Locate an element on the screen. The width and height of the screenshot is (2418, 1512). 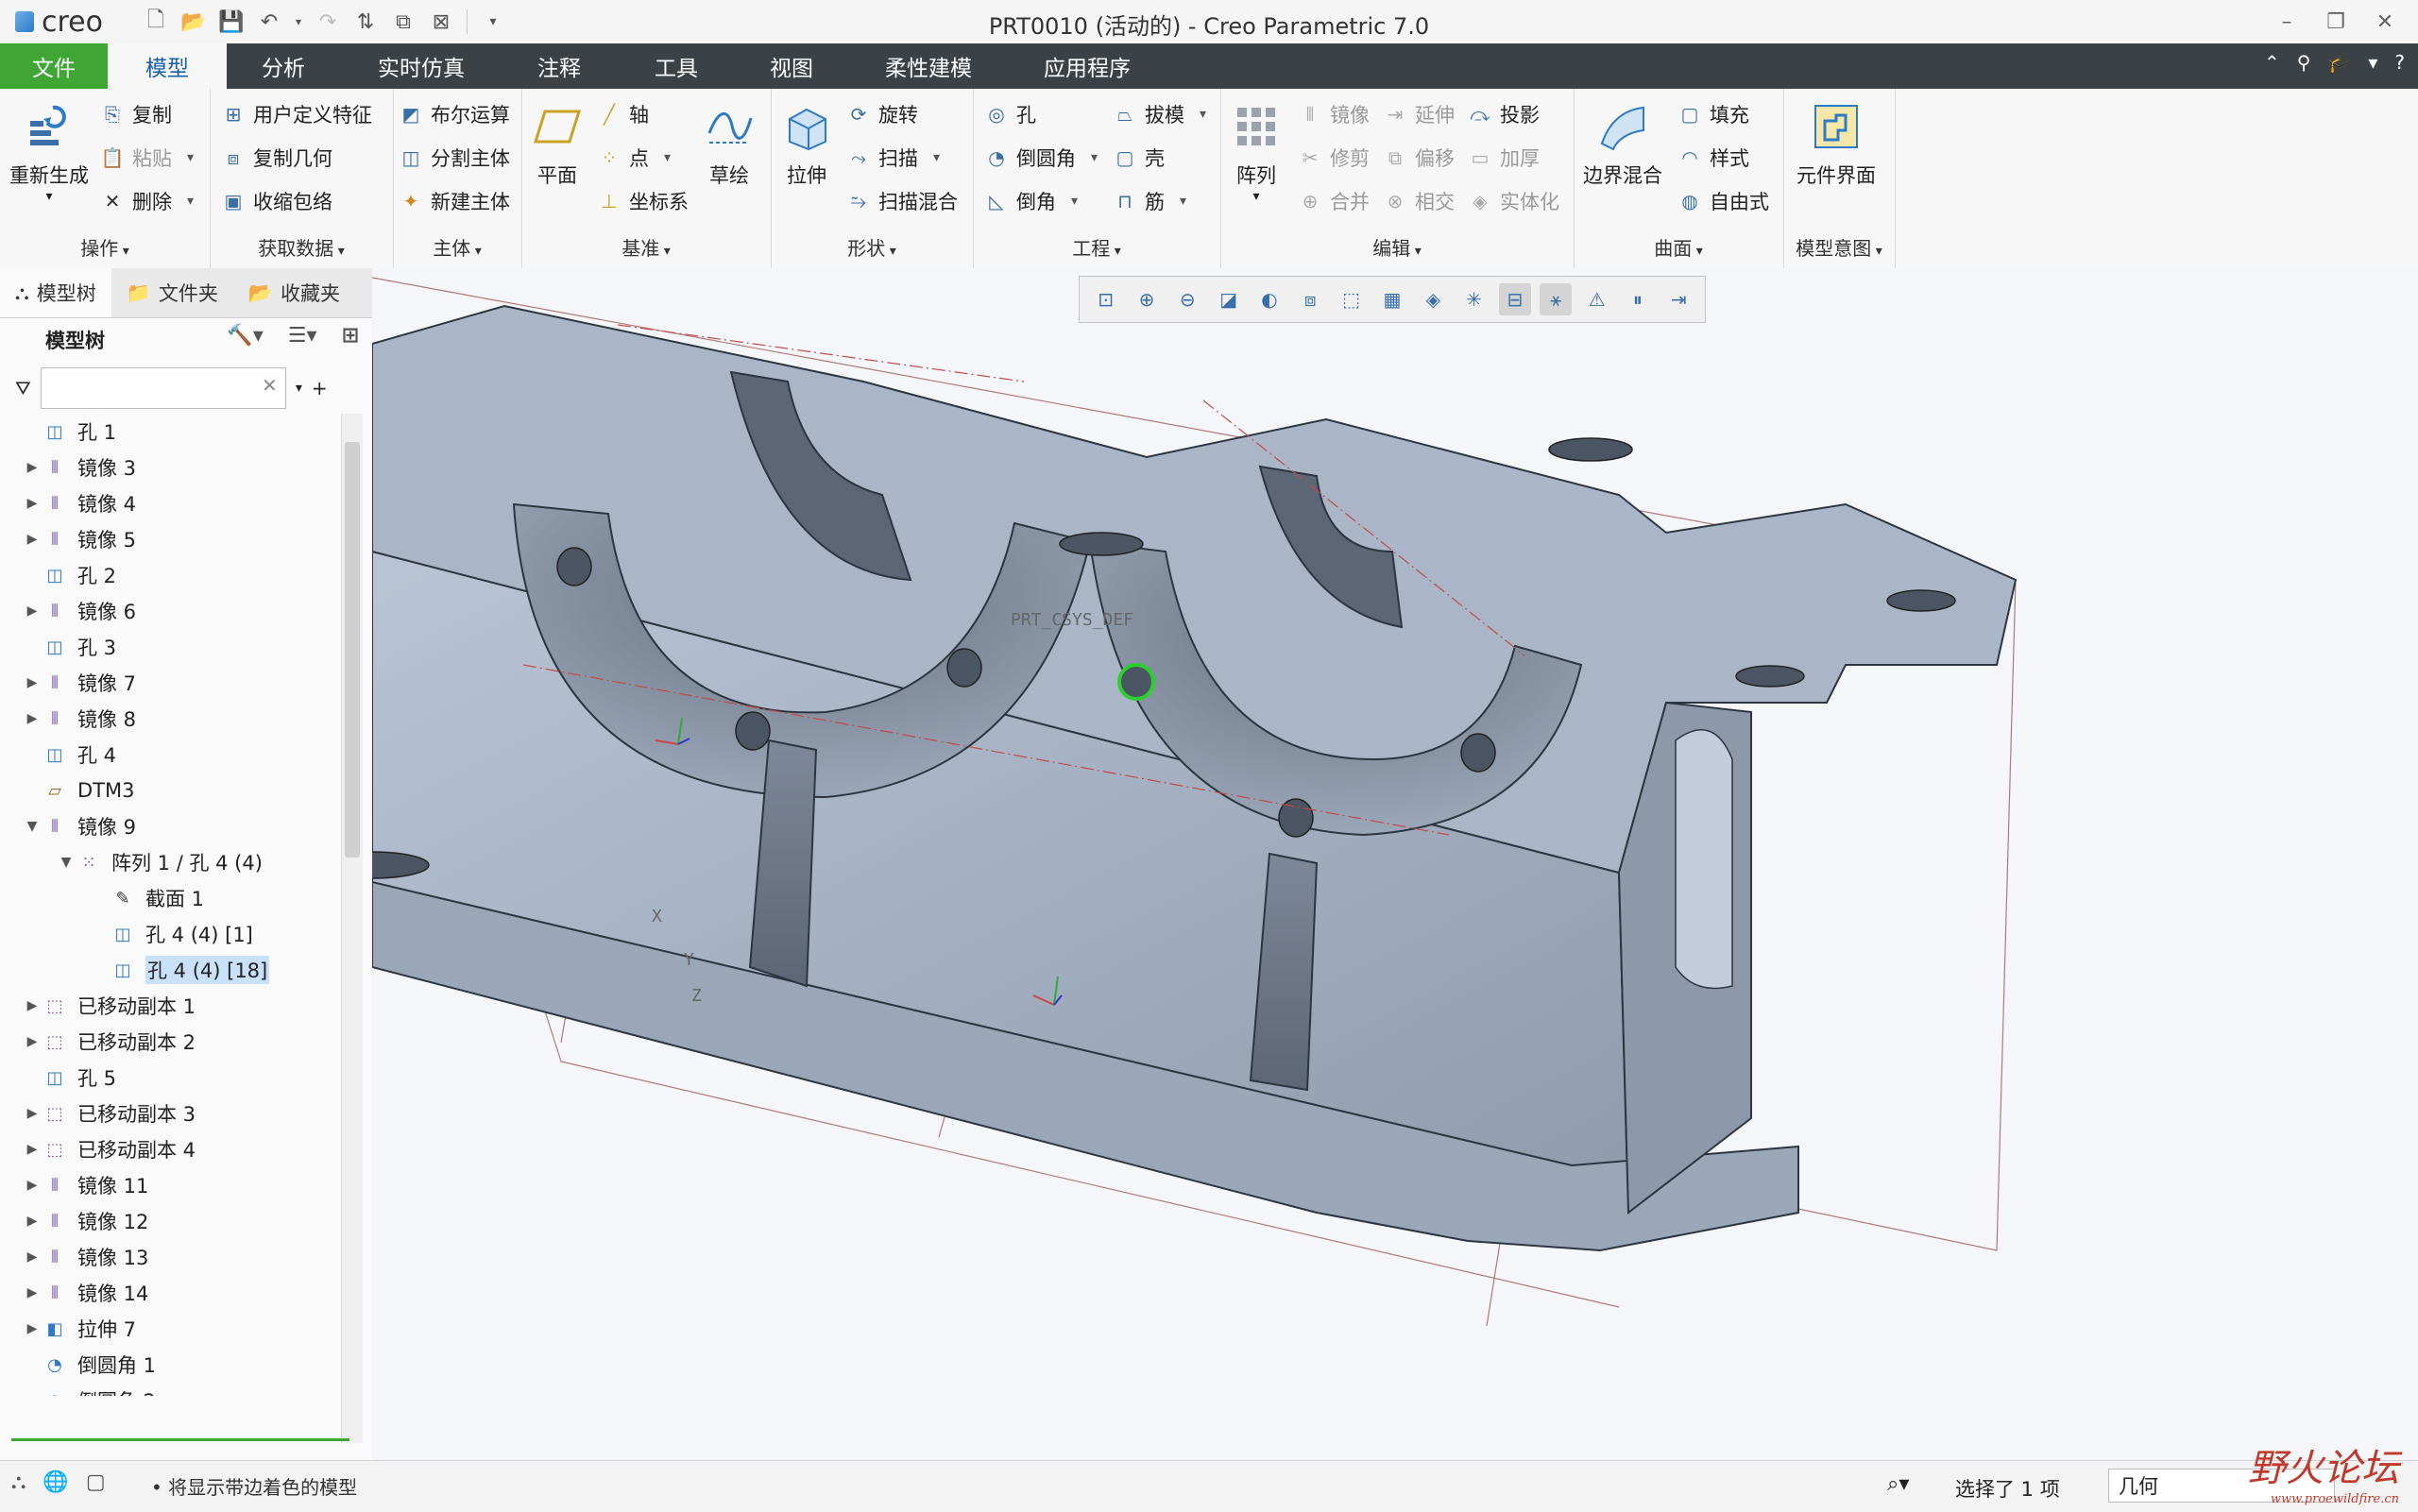
solidify-button: ◈ 实体化 is located at coordinates (1514, 201).